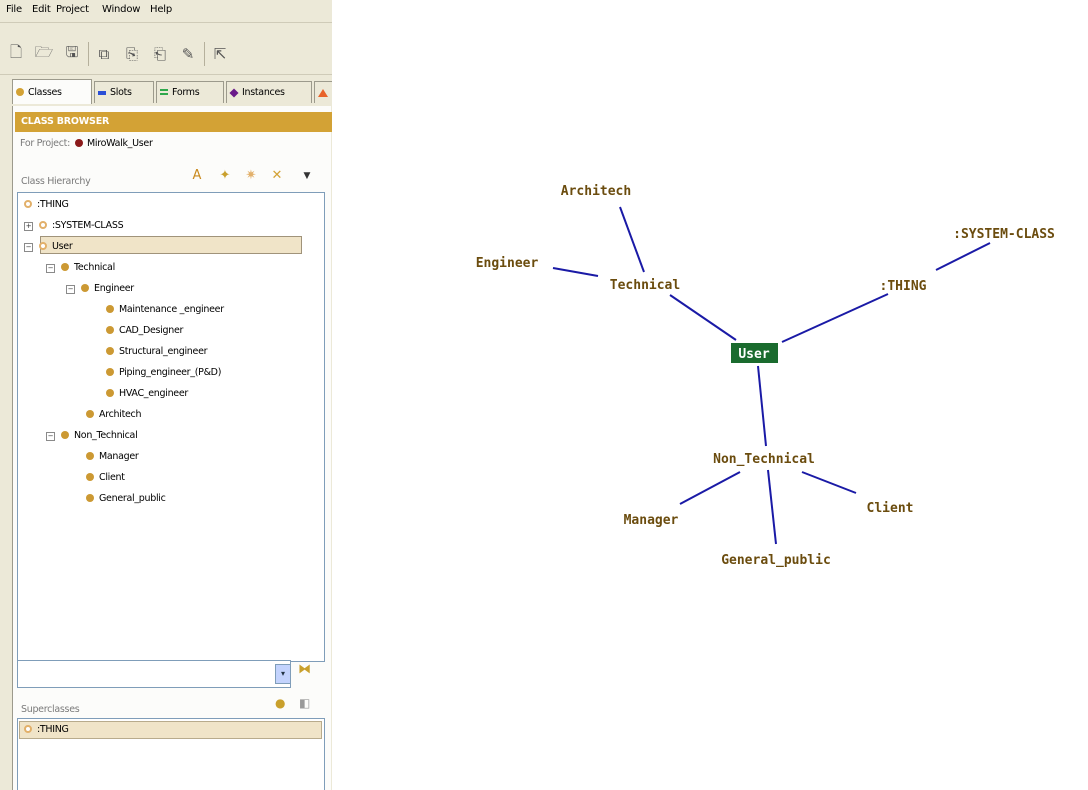 The width and height of the screenshot is (1088, 790). Describe the element at coordinates (126, 499) in the screenshot. I see `tree-node: General_public` at that location.